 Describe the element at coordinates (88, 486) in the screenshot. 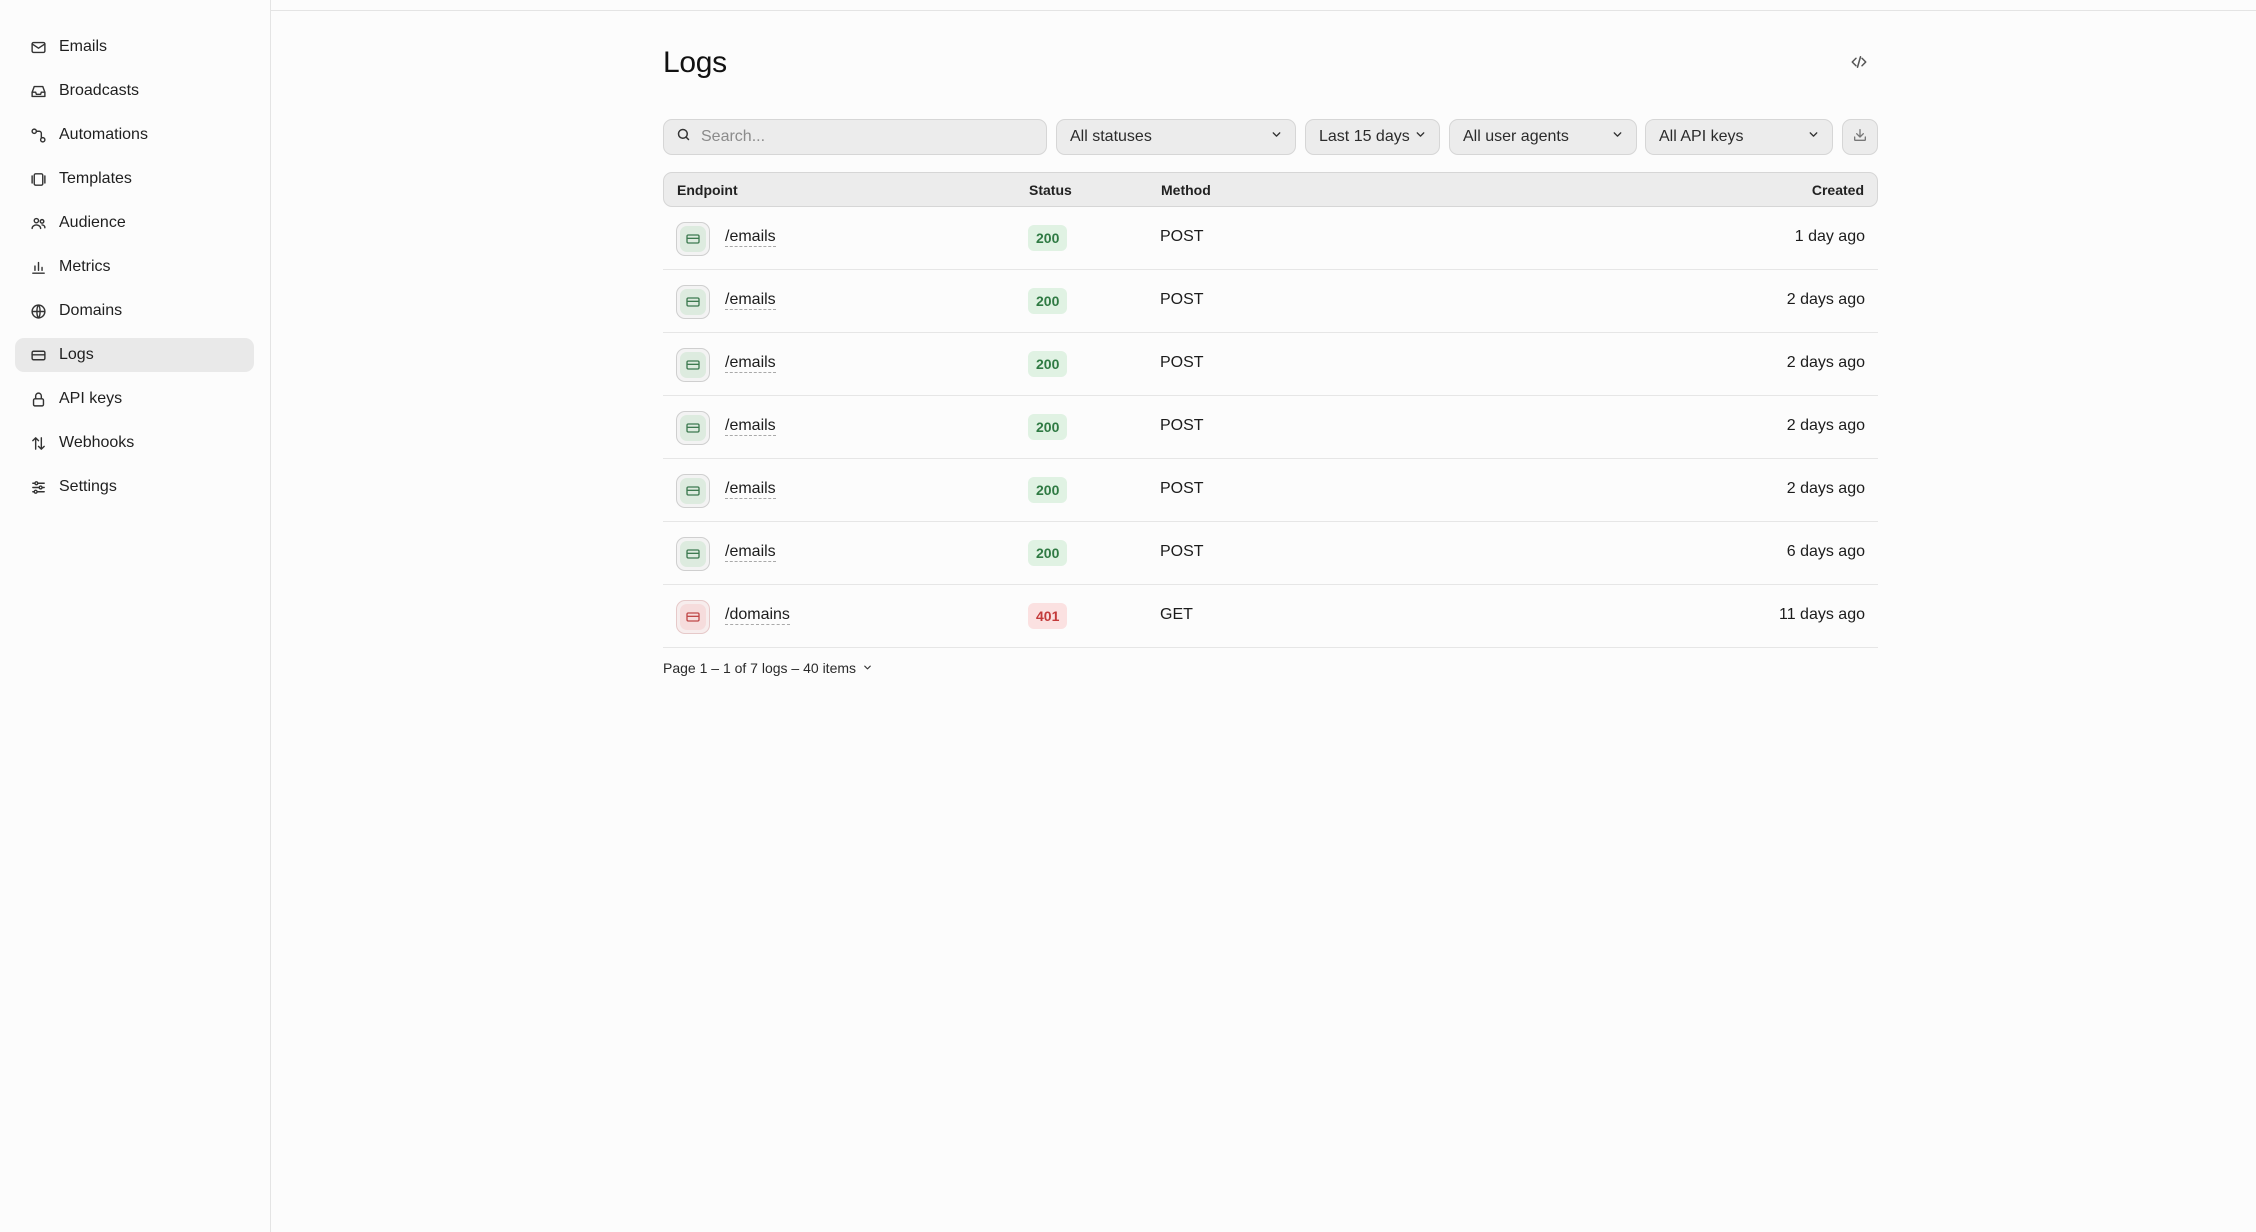

I see `sidebar-item-label: Settings` at that location.